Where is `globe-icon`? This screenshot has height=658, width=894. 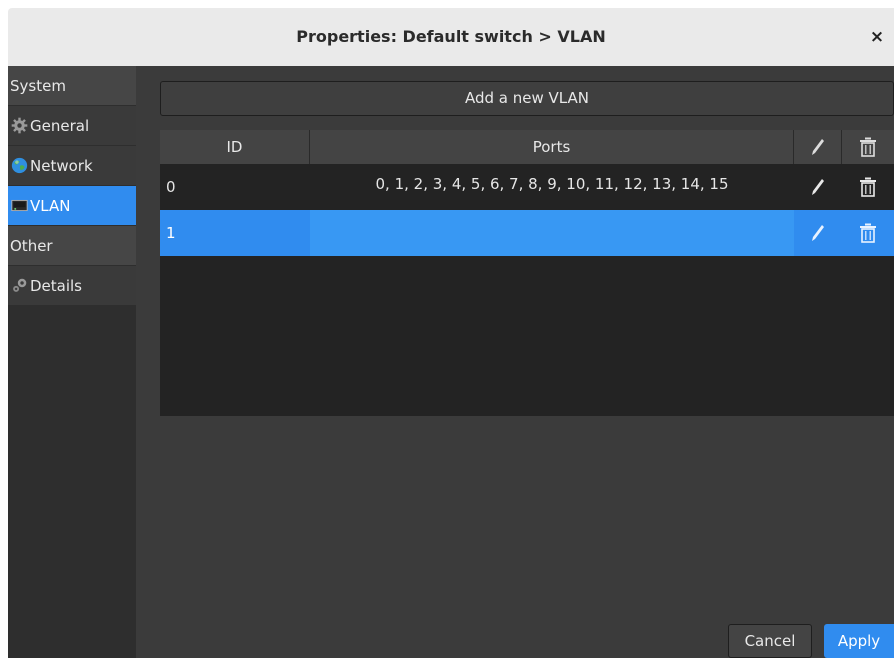
globe-icon is located at coordinates (19, 166).